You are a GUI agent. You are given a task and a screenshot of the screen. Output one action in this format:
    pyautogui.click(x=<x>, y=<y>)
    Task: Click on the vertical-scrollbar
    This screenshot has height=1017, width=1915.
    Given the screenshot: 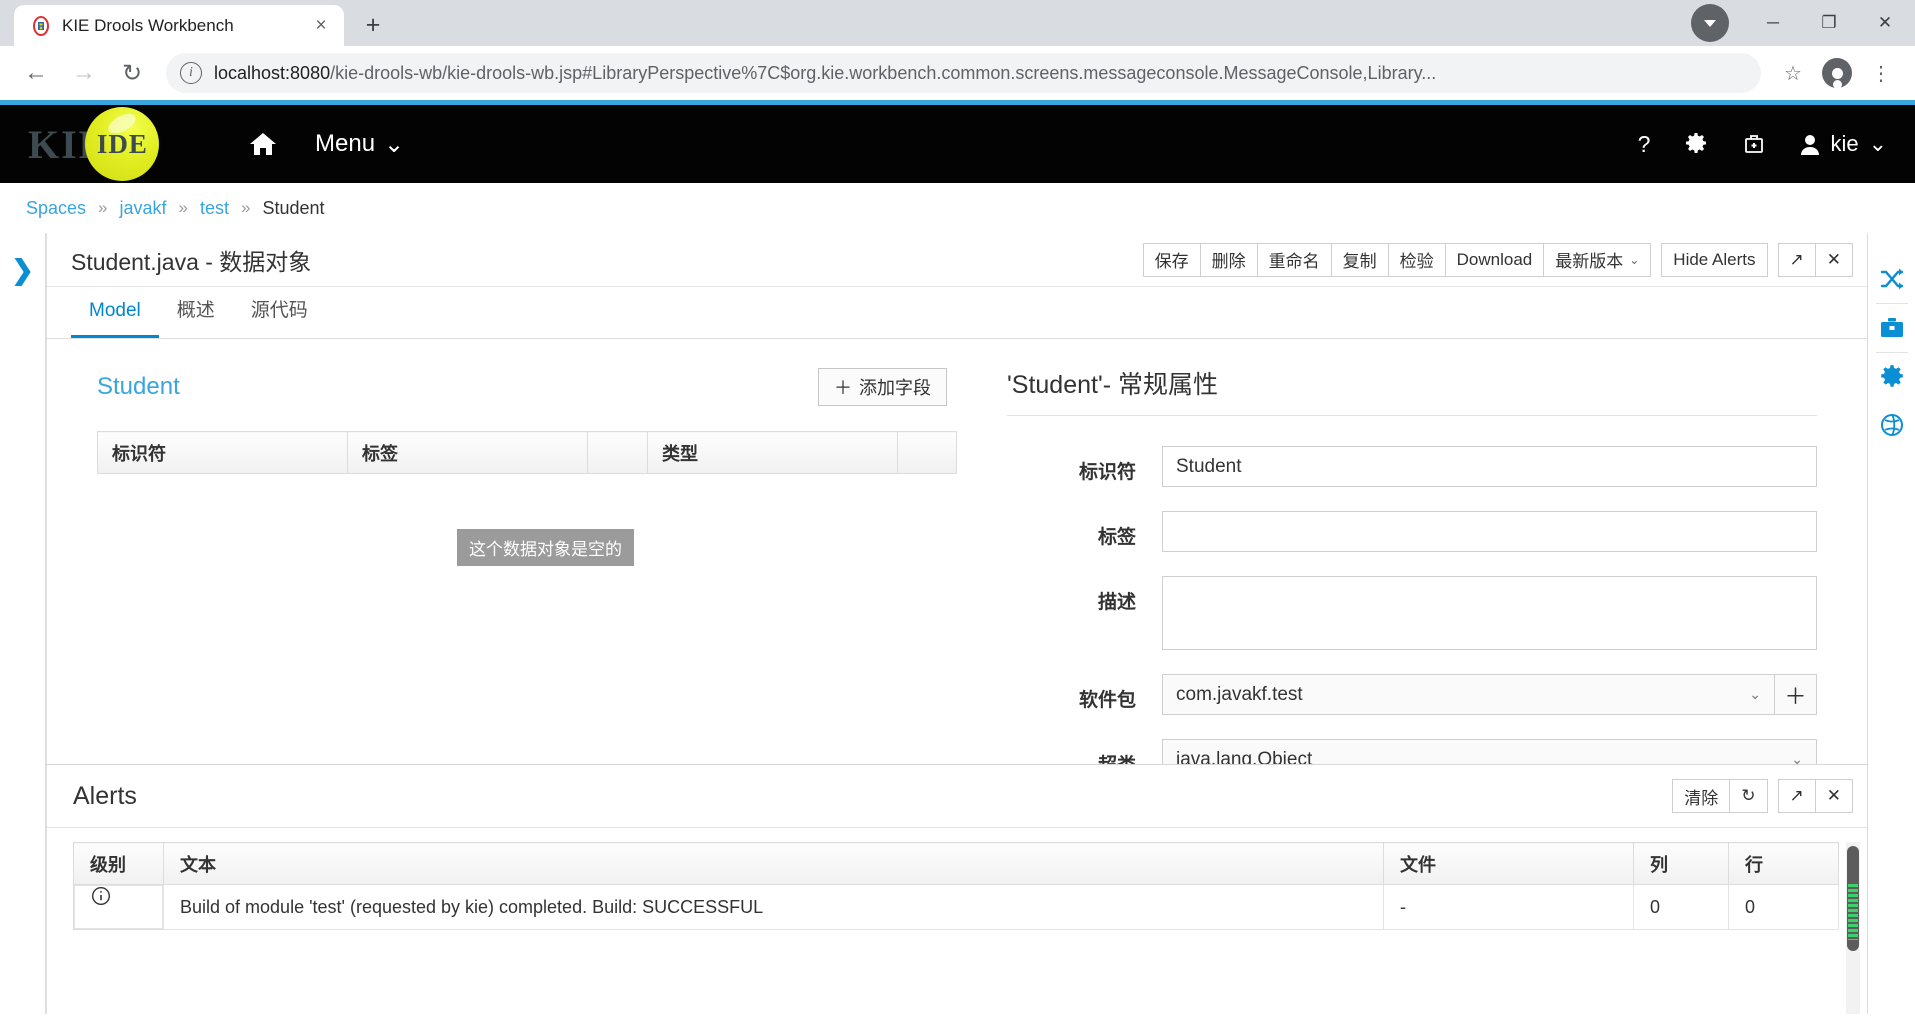 What is the action you would take?
    pyautogui.click(x=1853, y=928)
    